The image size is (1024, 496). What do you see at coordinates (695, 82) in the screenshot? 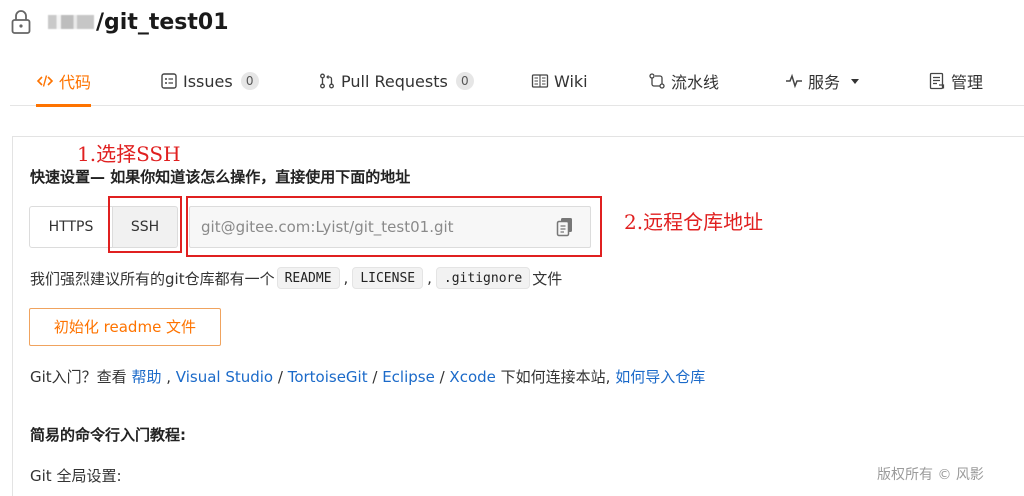
I see `tab-label: 流水线` at bounding box center [695, 82].